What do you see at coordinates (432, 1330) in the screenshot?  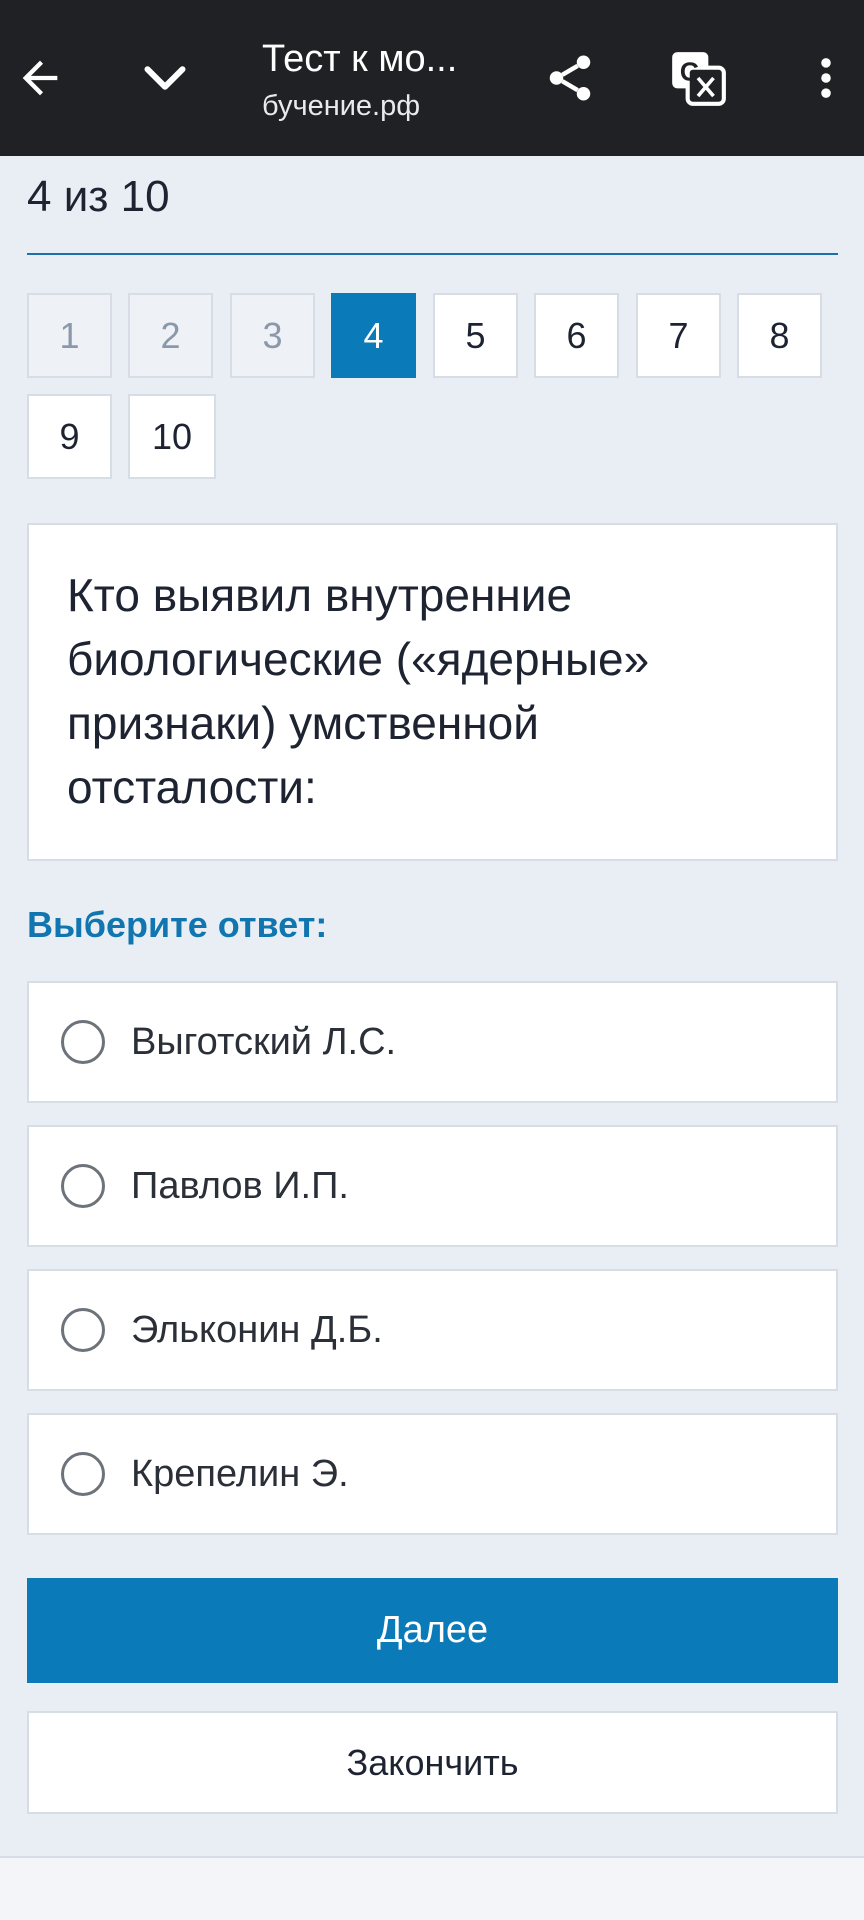 I see `answer-option: Эльконин Д.Б.` at bounding box center [432, 1330].